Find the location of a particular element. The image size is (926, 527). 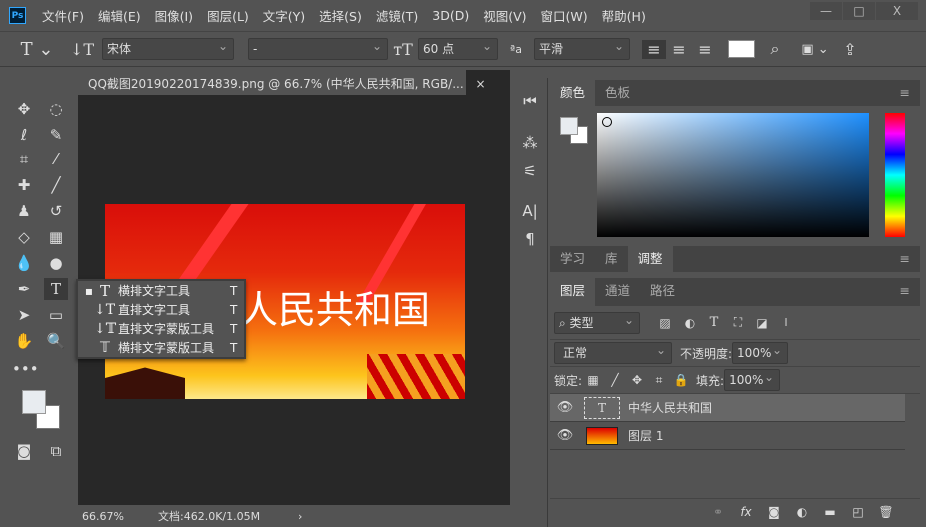

layer-row: 👁 图层 1 is located at coordinates (727, 436).